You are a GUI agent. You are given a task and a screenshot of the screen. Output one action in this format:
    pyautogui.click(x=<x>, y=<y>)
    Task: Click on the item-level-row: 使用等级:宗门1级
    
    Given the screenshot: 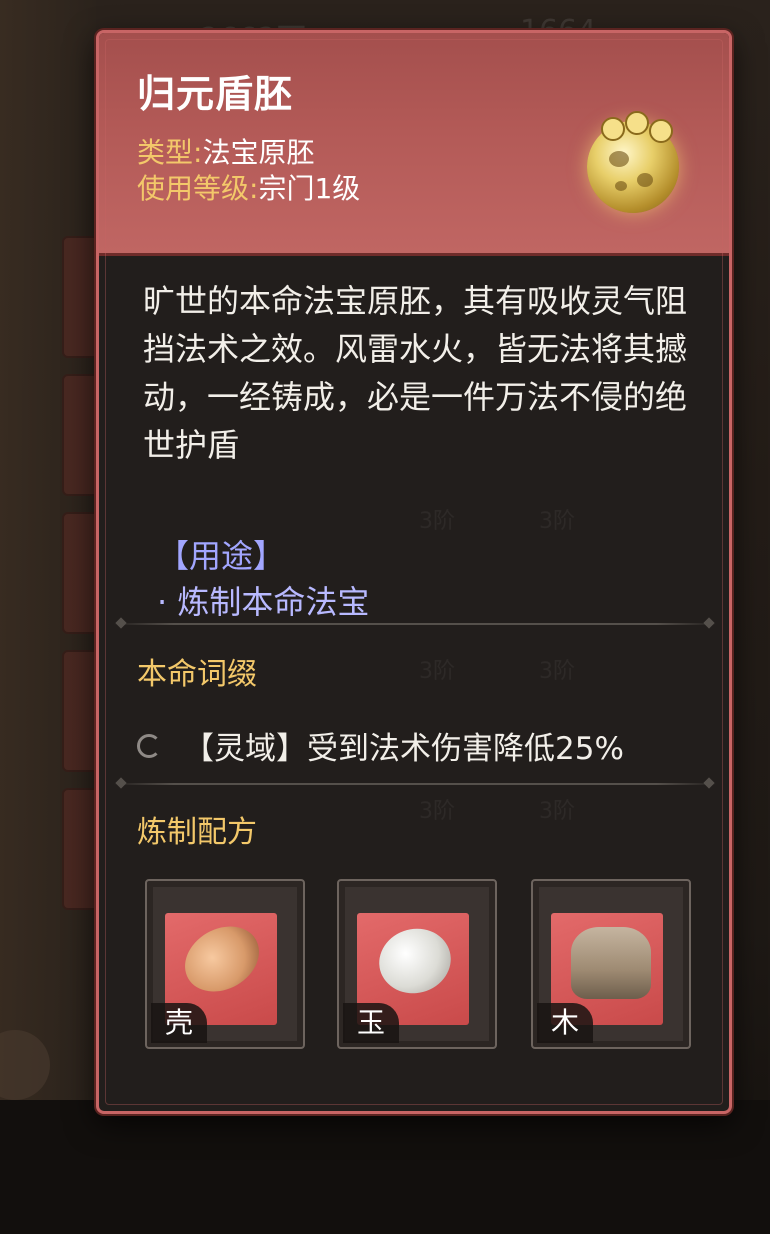 What is the action you would take?
    pyautogui.click(x=248, y=187)
    